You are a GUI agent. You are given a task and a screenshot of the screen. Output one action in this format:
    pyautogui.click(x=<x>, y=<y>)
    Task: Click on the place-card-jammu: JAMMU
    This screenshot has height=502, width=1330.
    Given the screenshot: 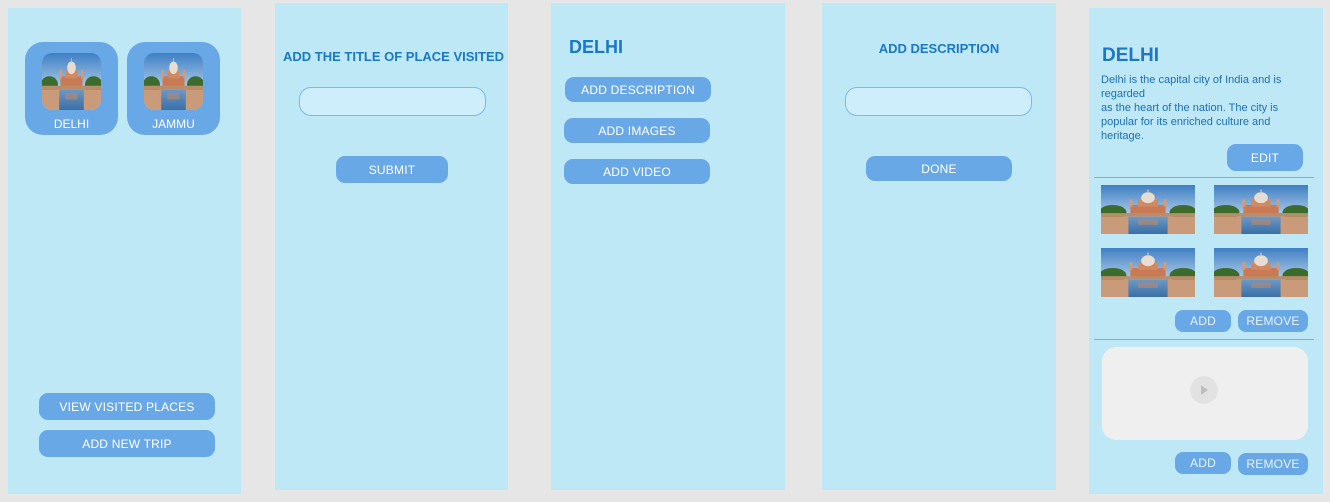 What is the action you would take?
    pyautogui.click(x=173, y=88)
    